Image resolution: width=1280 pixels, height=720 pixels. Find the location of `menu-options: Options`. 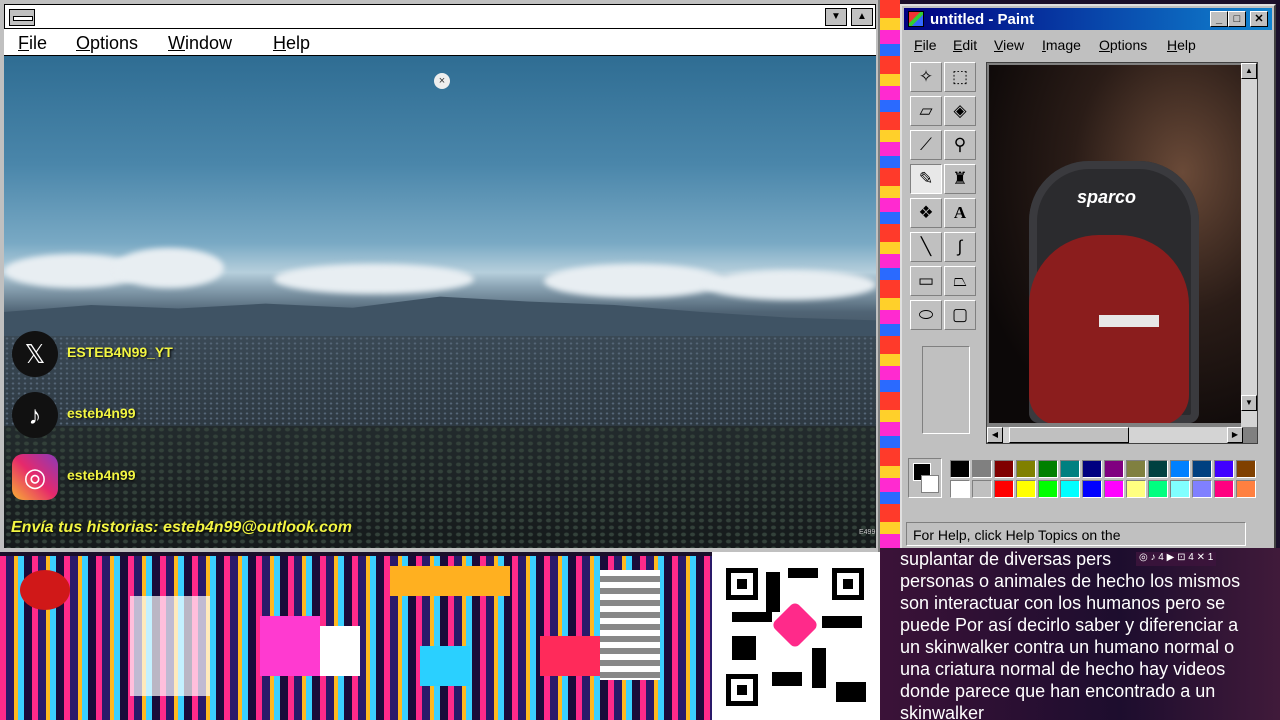

menu-options: Options is located at coordinates (107, 43).